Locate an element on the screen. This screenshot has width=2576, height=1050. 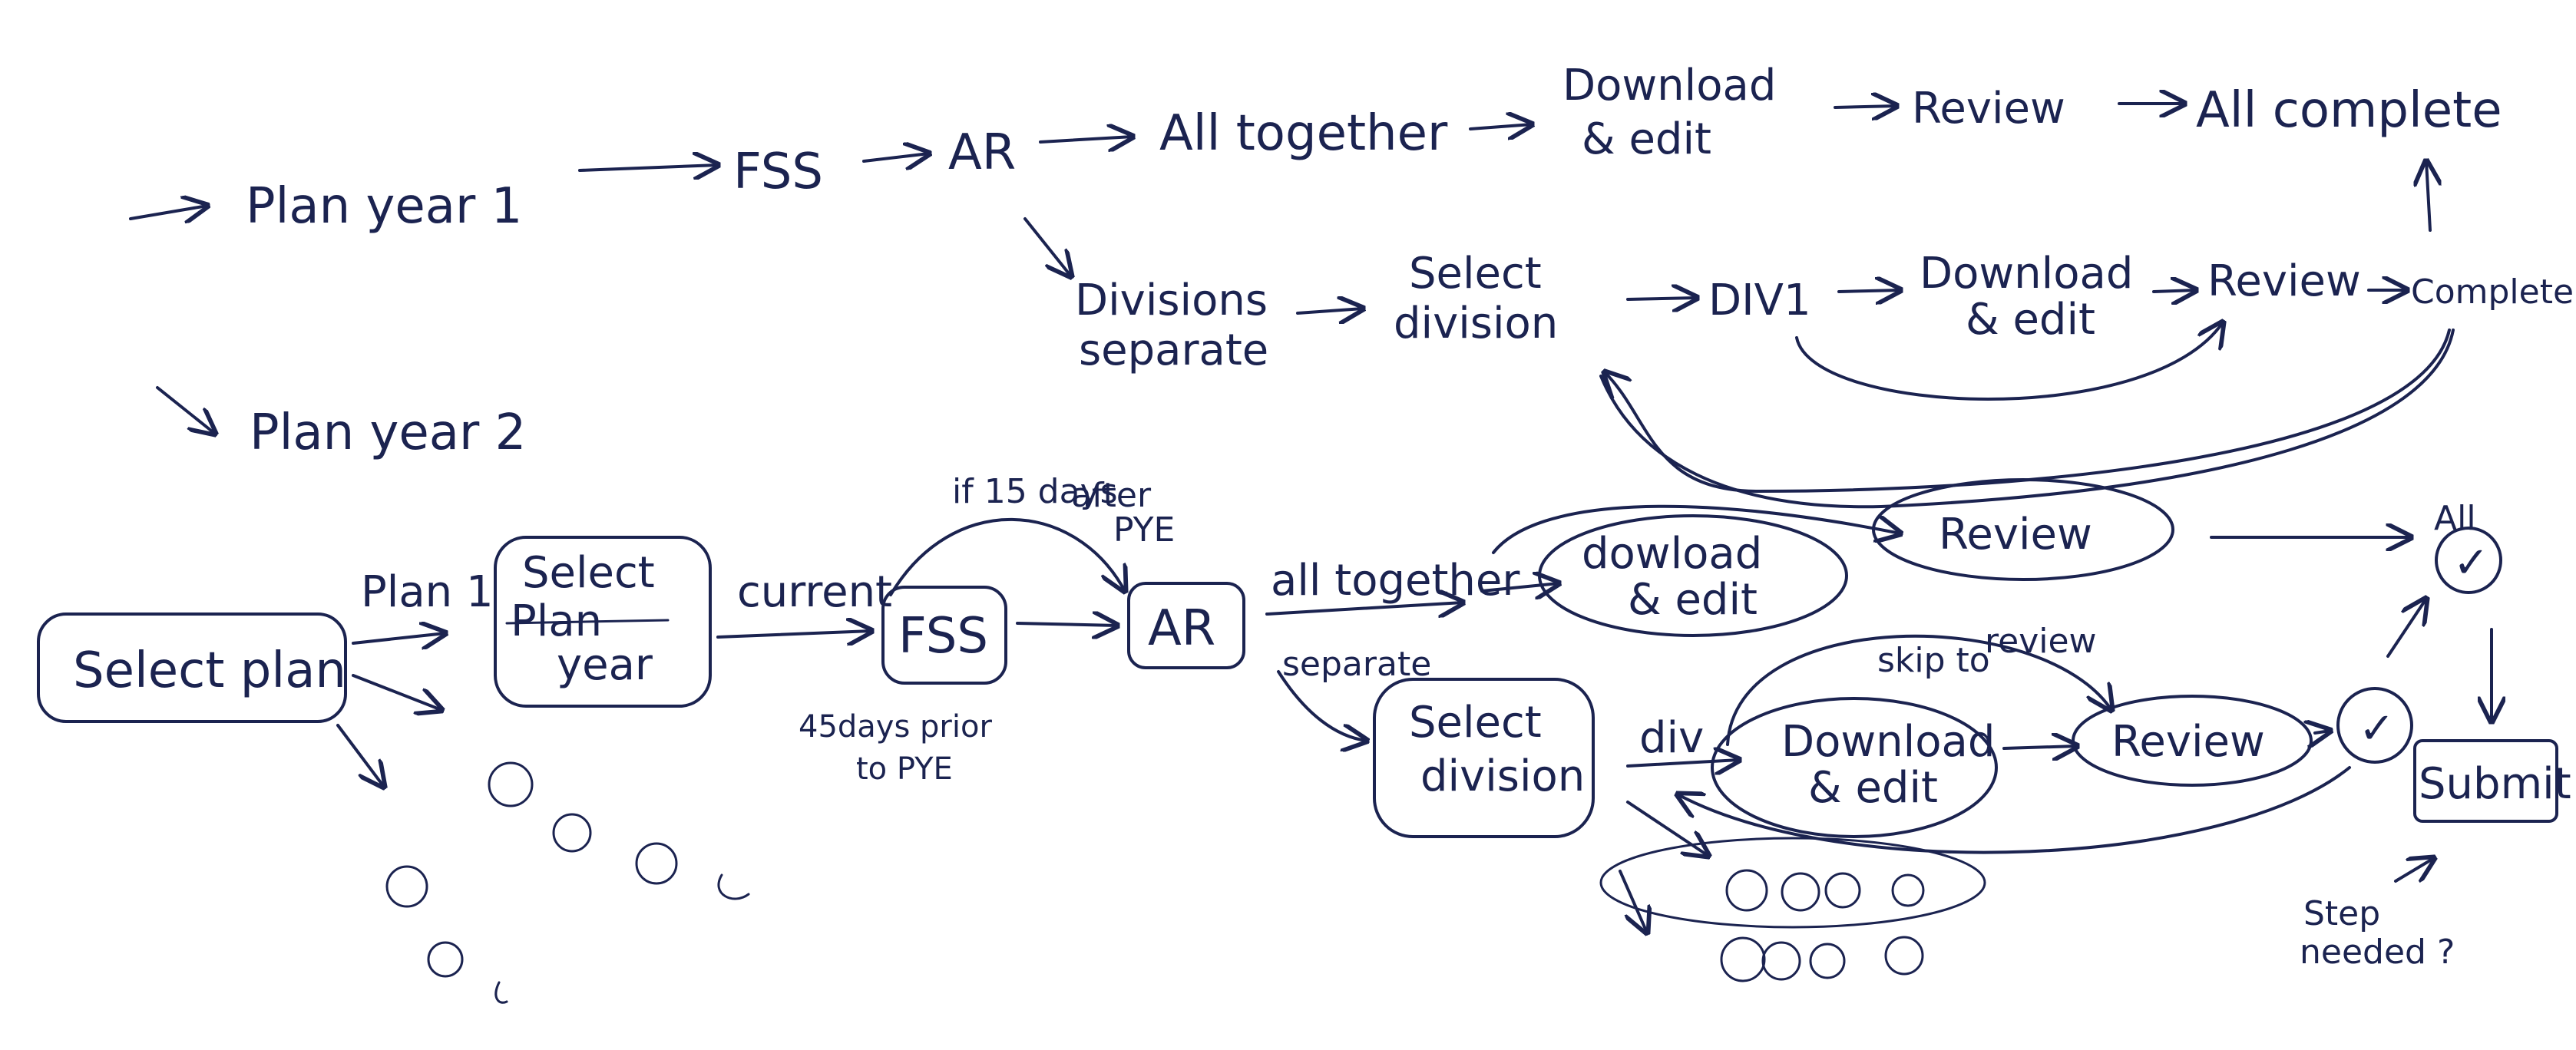
review-div-label: Review is located at coordinates (2284, 281).